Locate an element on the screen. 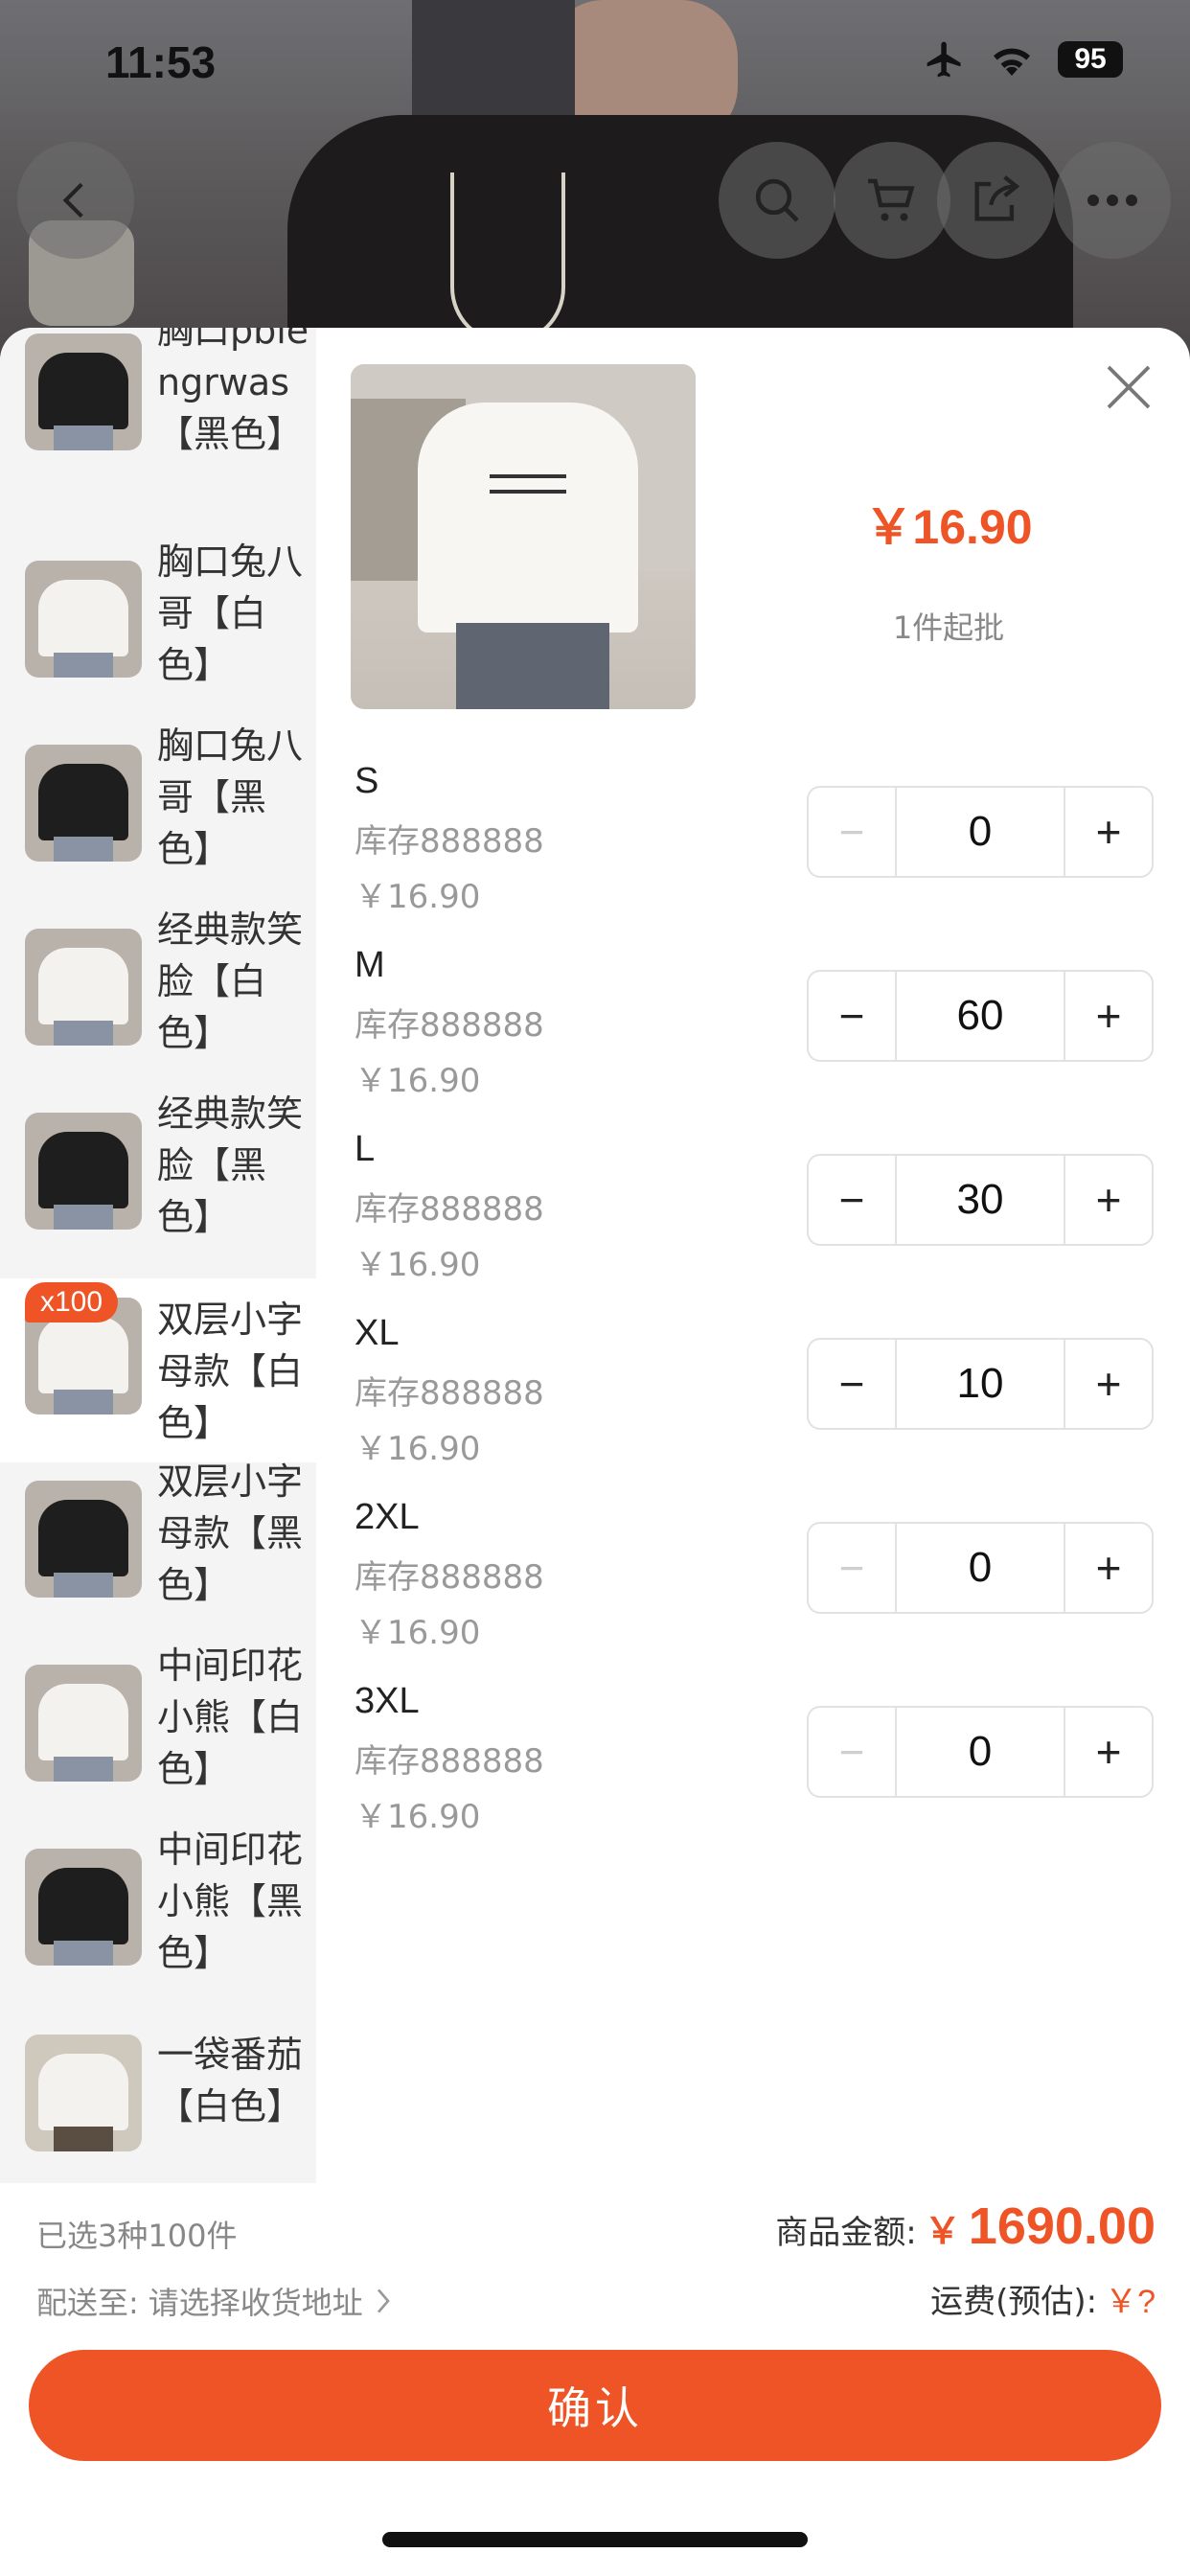 The image size is (1190, 2576). quantity-input: 30 is located at coordinates (981, 1200).